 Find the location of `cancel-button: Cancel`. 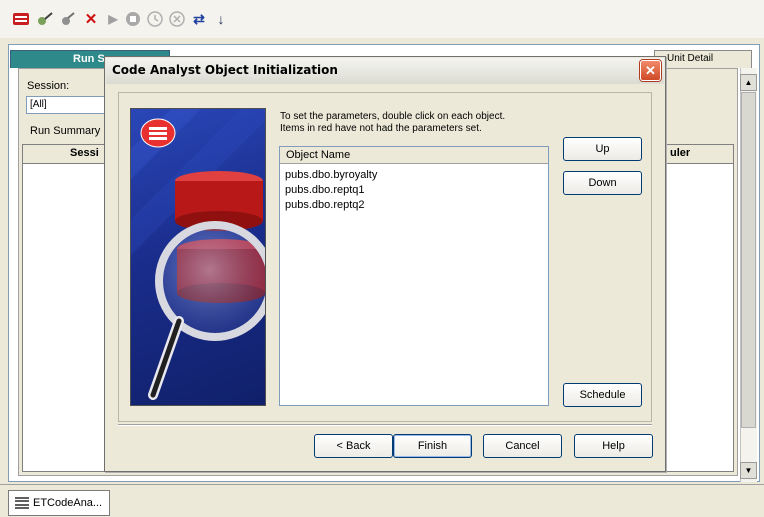

cancel-button: Cancel is located at coordinates (522, 446).